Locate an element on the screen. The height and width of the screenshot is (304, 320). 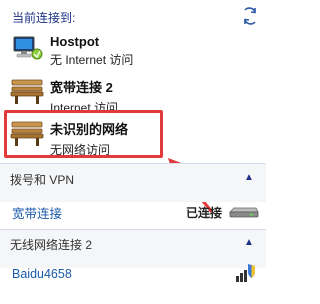
section-wireless-2: 无线网络连接 2 ▲ is located at coordinates (133, 249).